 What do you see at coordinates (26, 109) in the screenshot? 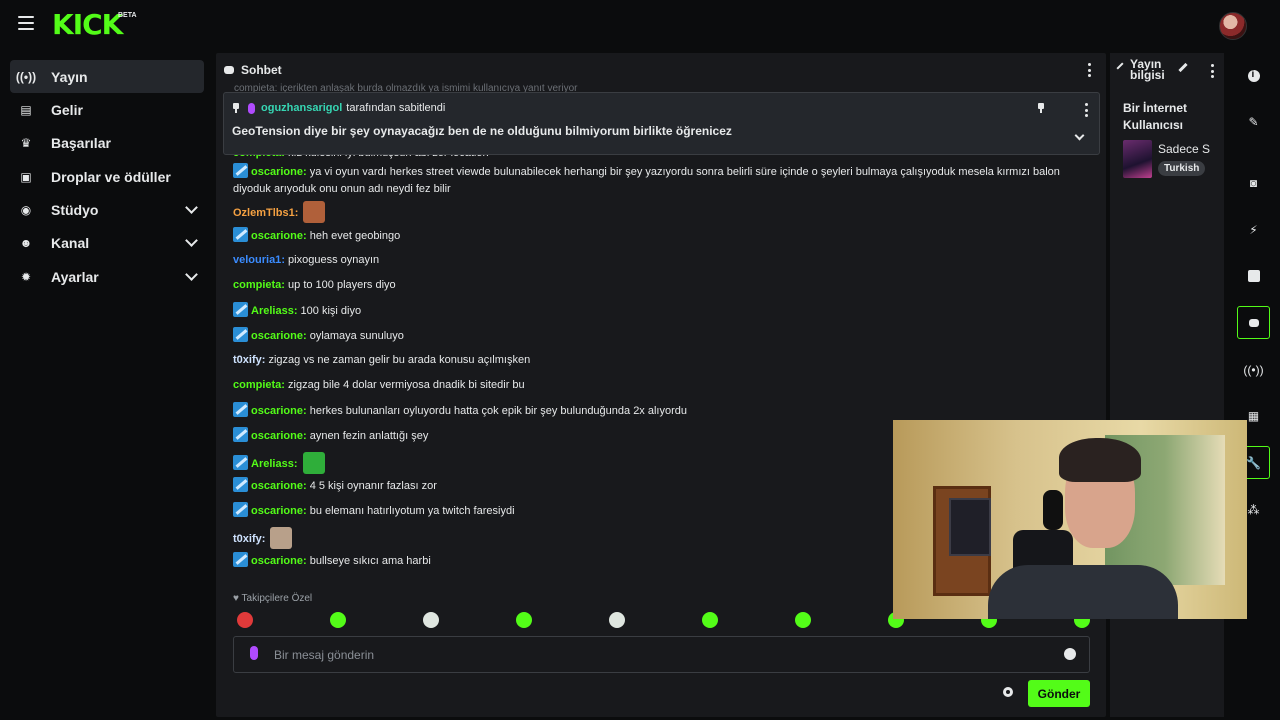
I see `revenue-icon: ▤` at bounding box center [26, 109].